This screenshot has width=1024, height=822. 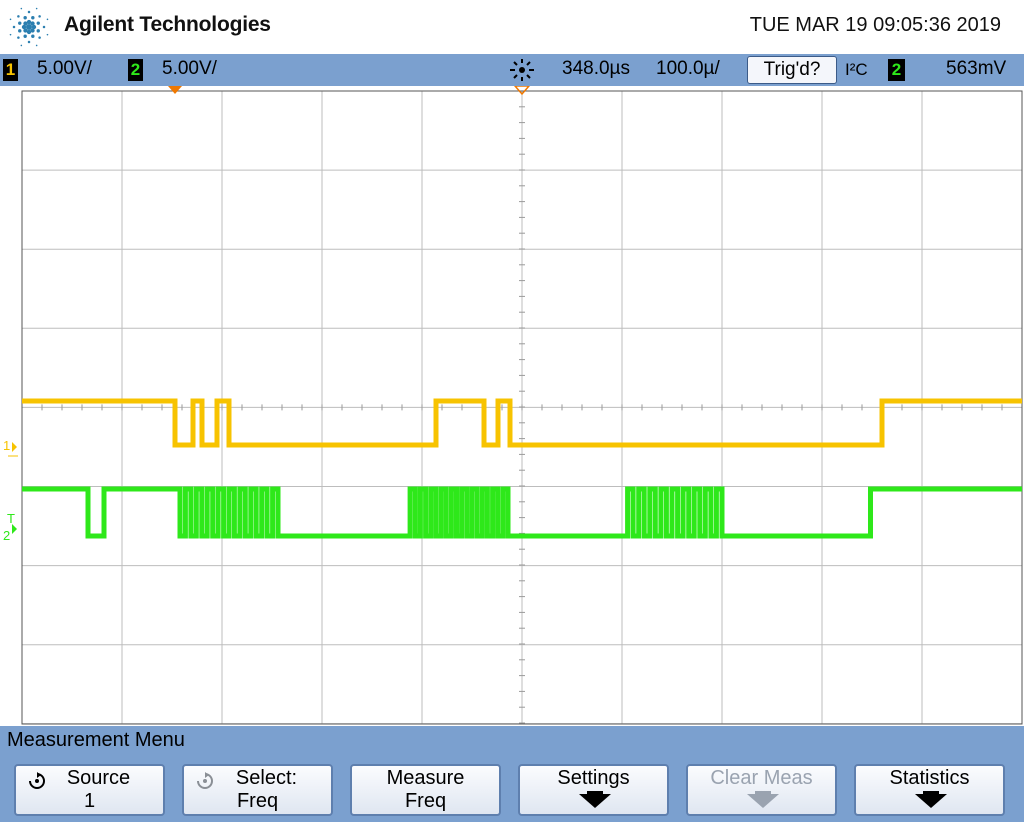 What do you see at coordinates (89, 801) in the screenshot?
I see `source-value: 1` at bounding box center [89, 801].